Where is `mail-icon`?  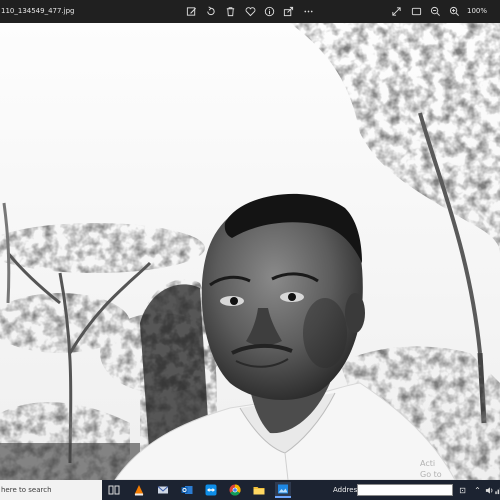 mail-icon is located at coordinates (163, 490).